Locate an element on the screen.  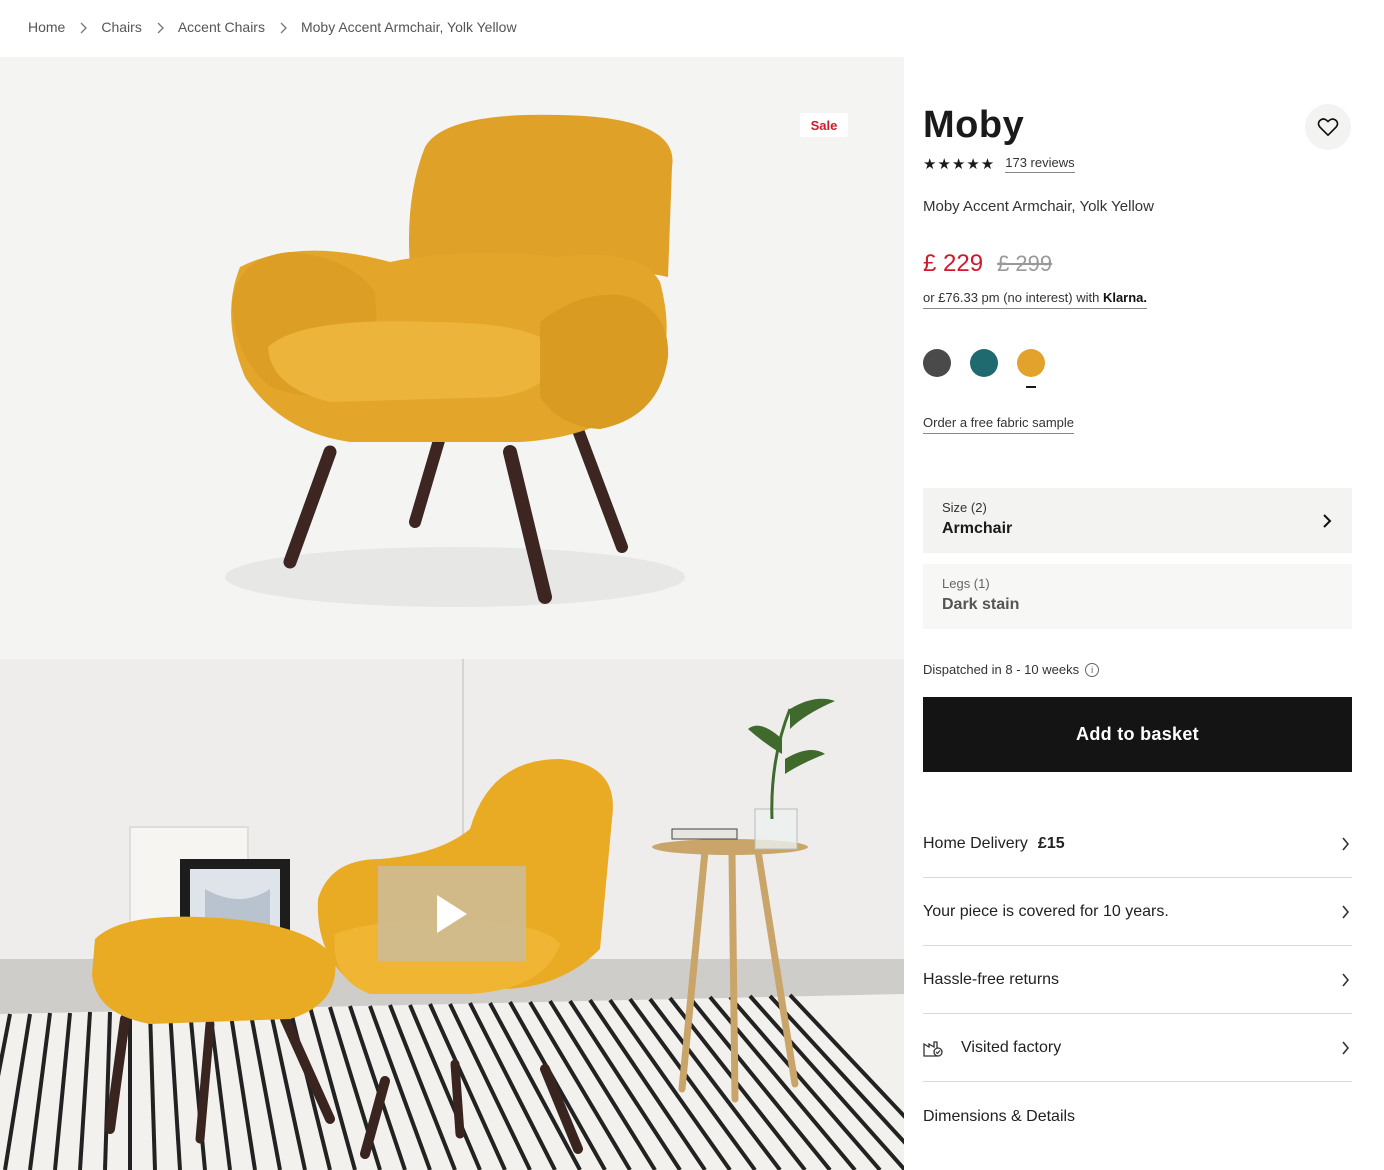
dimensions-row: Dimensions & Details is located at coordinates (1137, 1117).